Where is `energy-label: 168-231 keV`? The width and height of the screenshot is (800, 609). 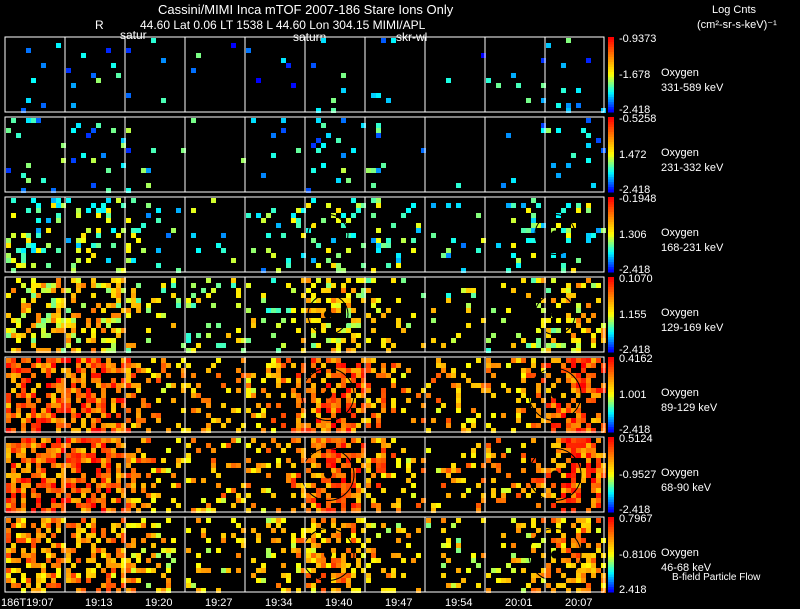 energy-label: 168-231 keV is located at coordinates (692, 248).